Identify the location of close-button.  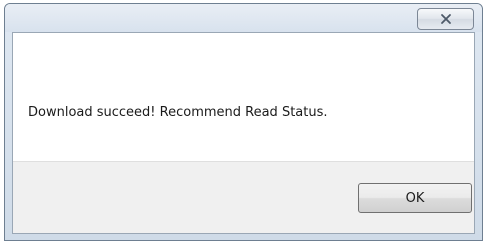
(445, 19).